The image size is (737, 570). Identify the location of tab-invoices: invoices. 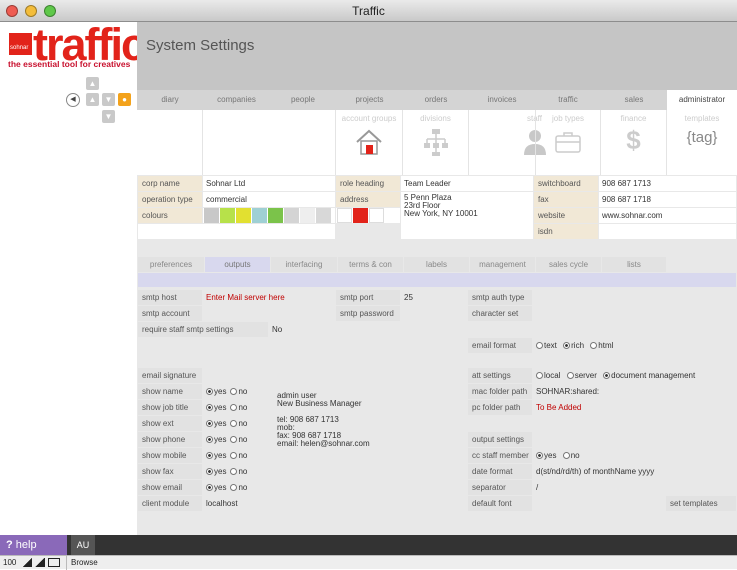
(502, 100).